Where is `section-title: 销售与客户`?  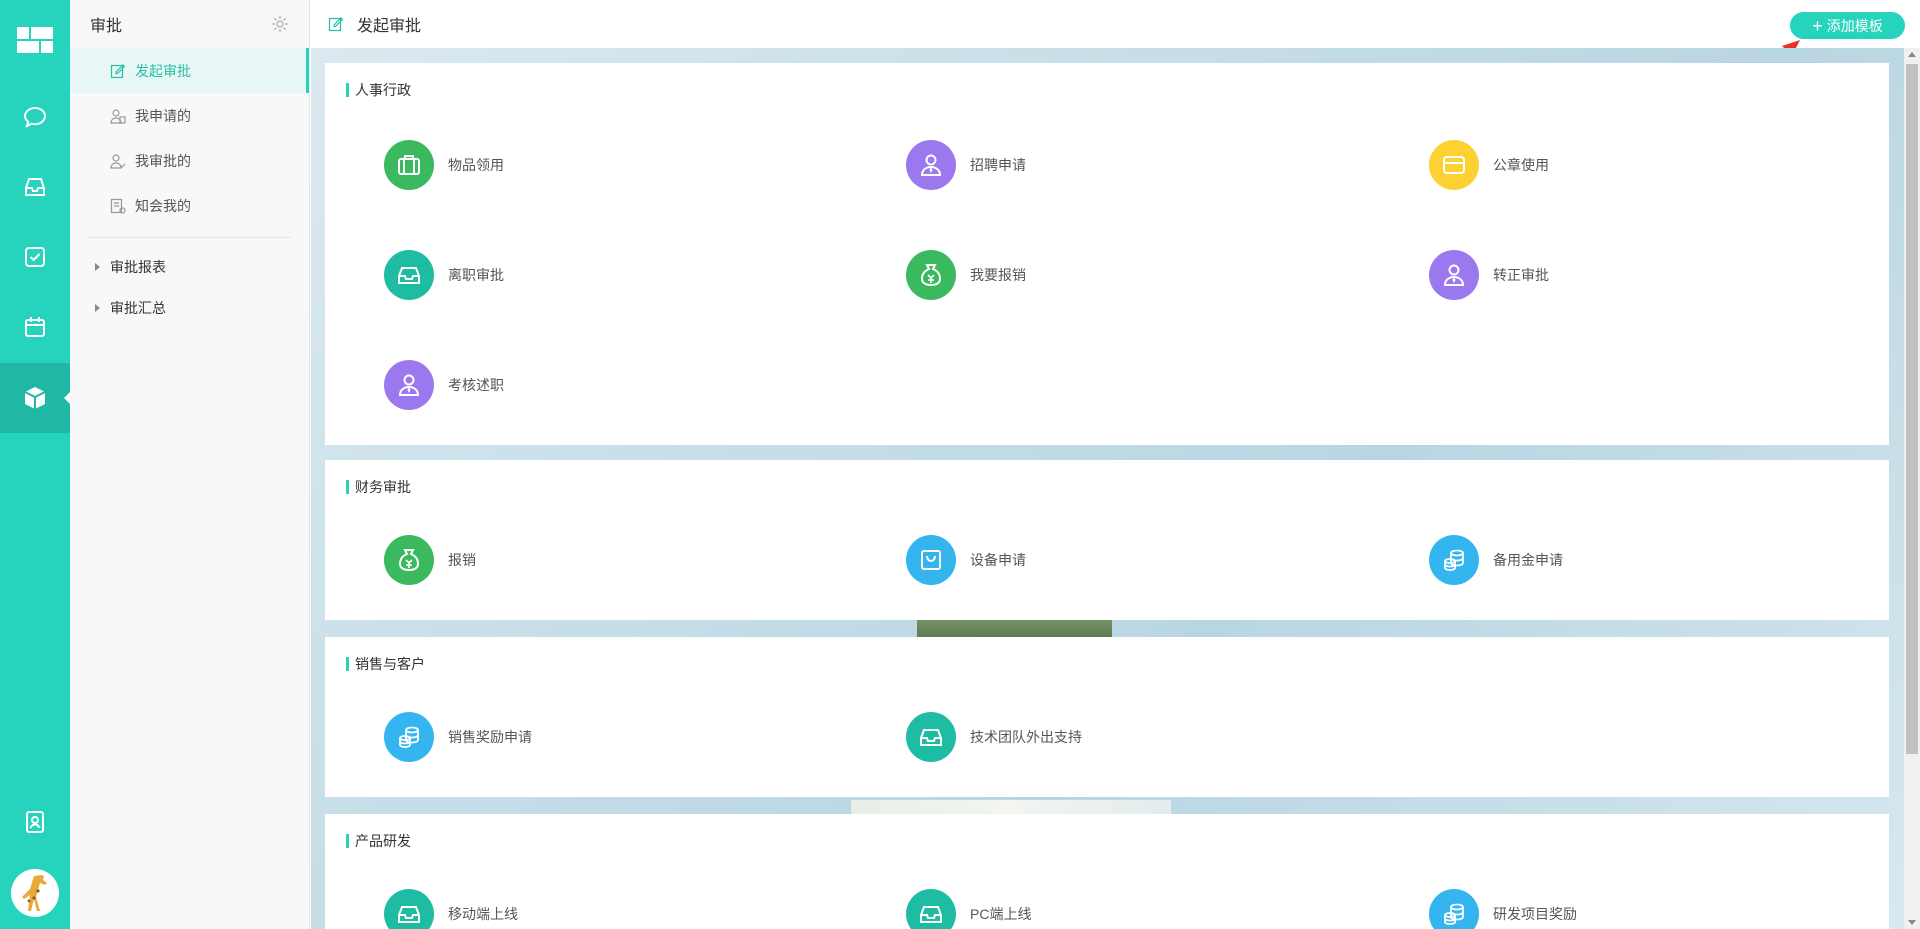 section-title: 销售与客户 is located at coordinates (385, 664).